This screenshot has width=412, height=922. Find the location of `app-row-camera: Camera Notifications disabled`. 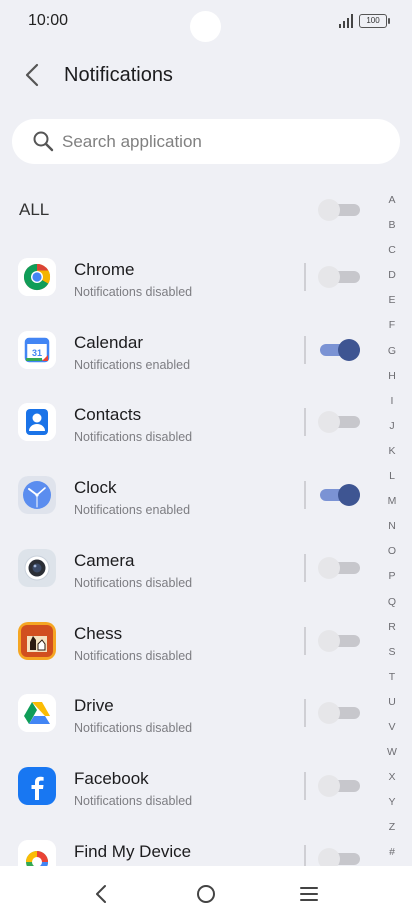

app-row-camera: Camera Notifications disabled is located at coordinates (190, 567).